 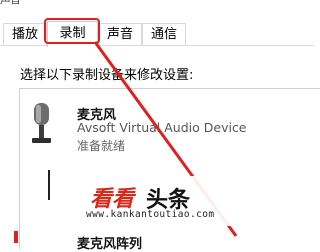 I want to click on watermark: 看看 头条 www.kankantoutiao.com, so click(x=163, y=201).